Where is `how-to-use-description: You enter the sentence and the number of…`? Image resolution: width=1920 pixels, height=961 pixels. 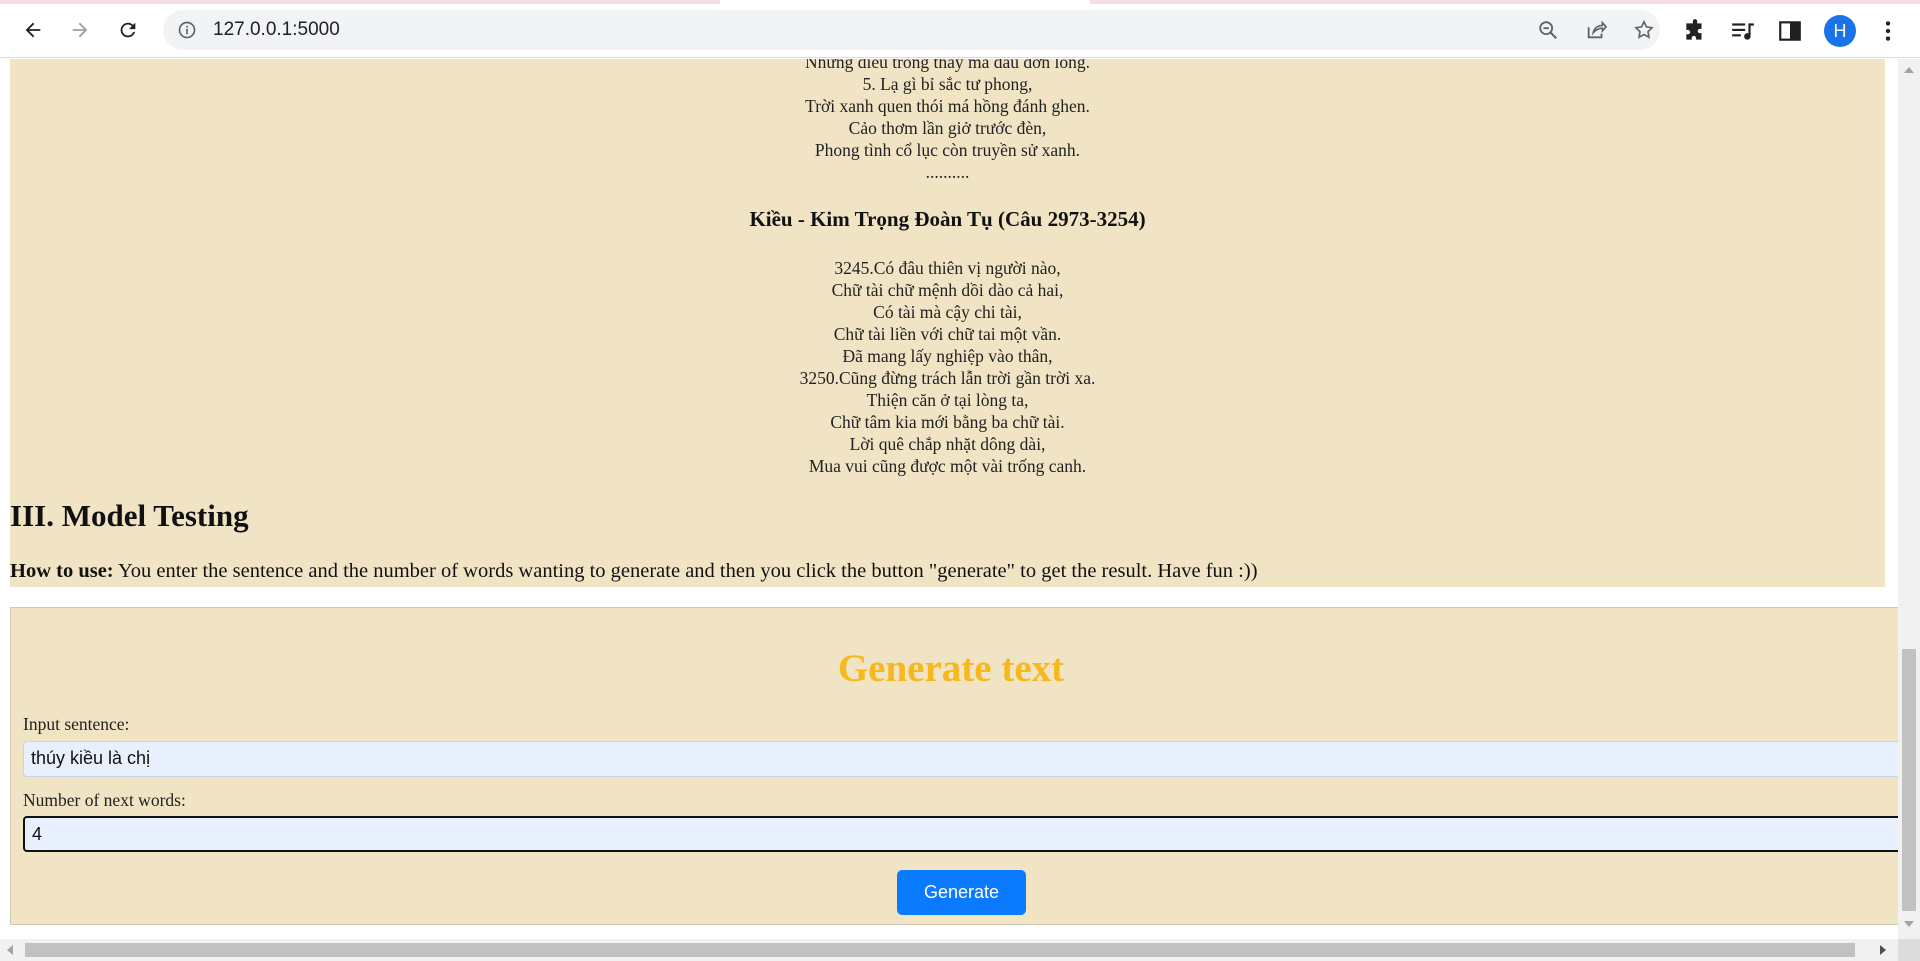 how-to-use-description: You enter the sentence and the number of… is located at coordinates (685, 571).